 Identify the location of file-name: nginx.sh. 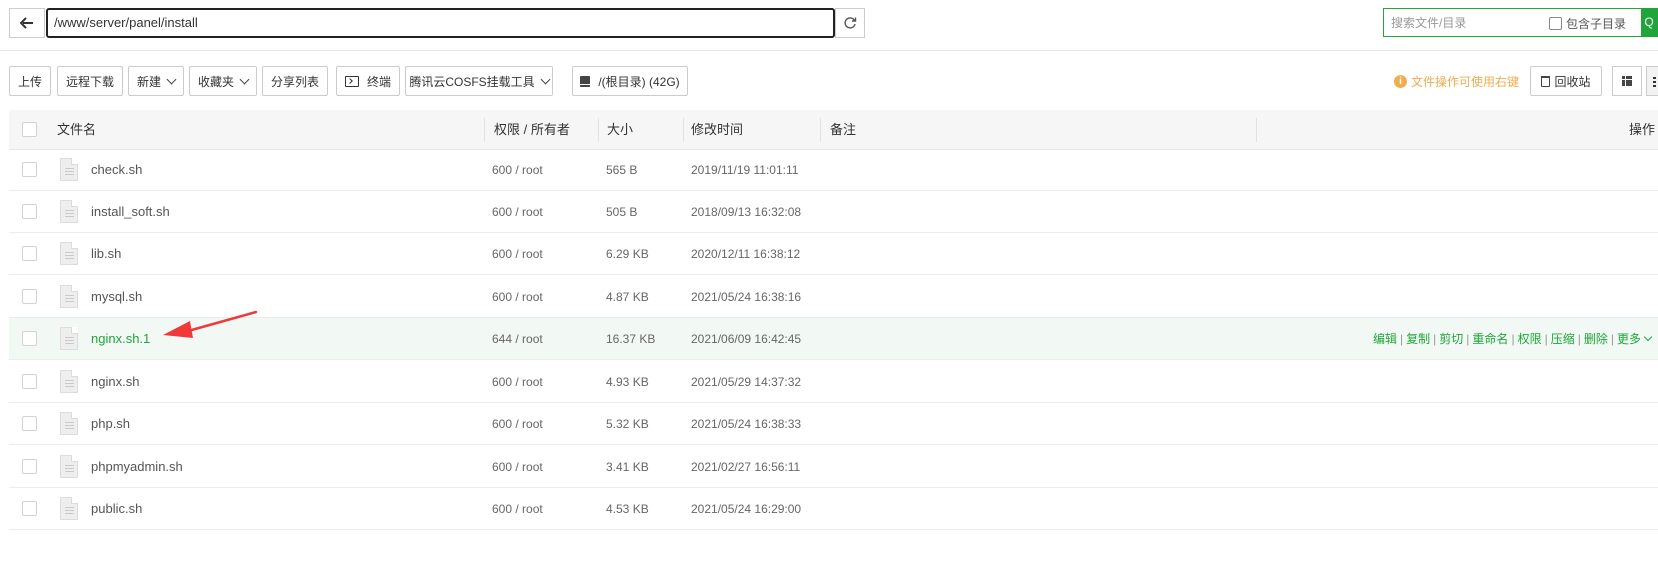
(115, 382).